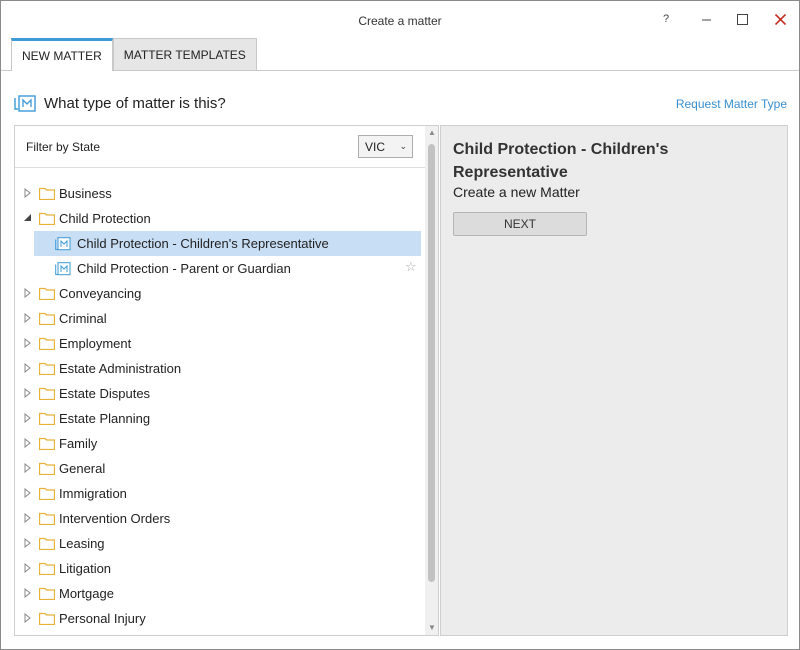  I want to click on maximize-button, so click(742, 19).